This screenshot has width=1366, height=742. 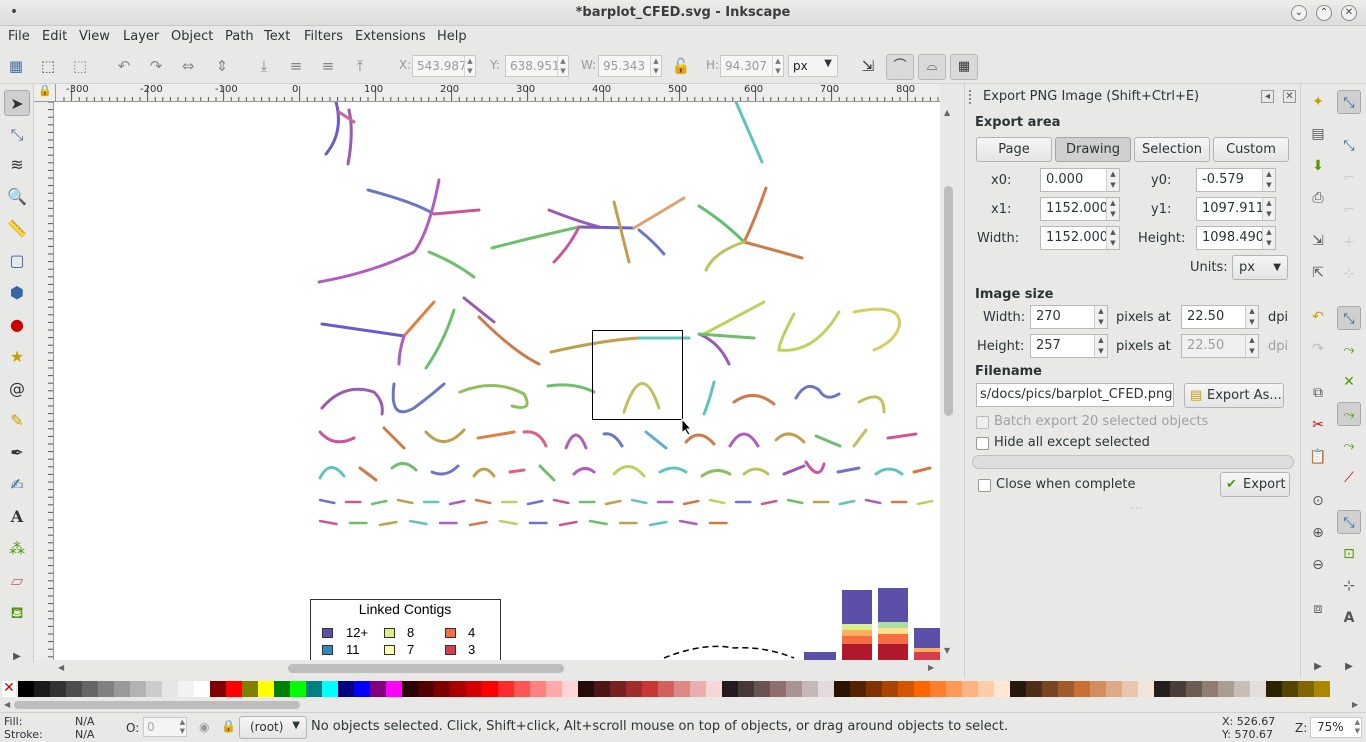 What do you see at coordinates (204, 727) in the screenshot?
I see `visibility-icon: ◉` at bounding box center [204, 727].